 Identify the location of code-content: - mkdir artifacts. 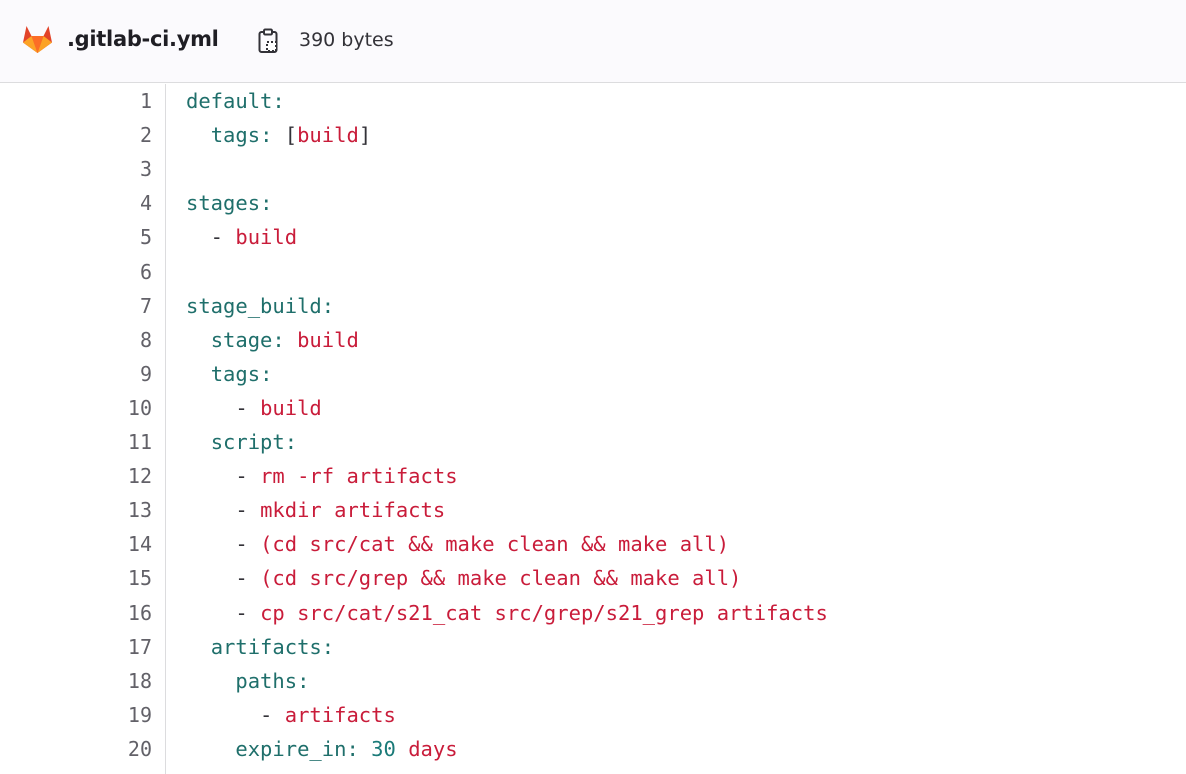
(315, 510).